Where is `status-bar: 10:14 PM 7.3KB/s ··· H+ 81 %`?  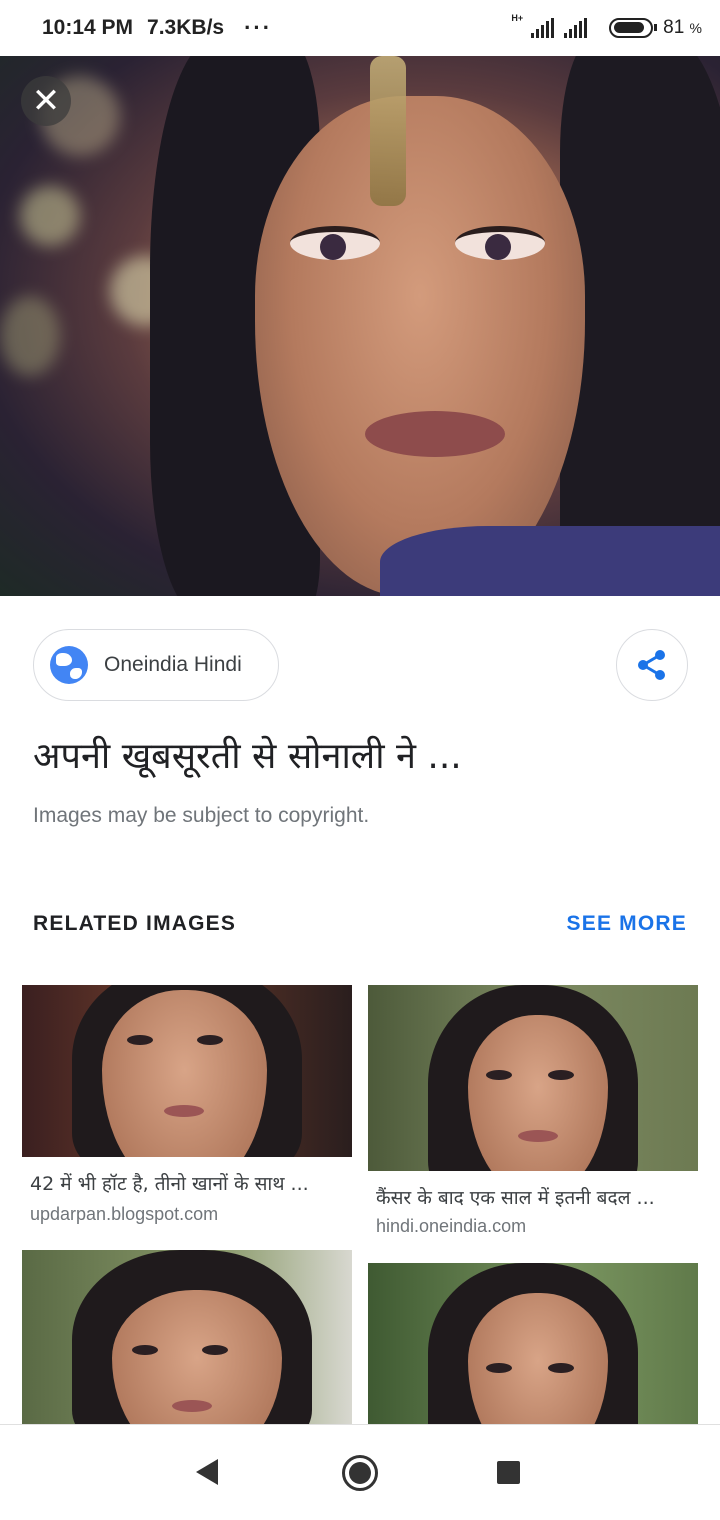 status-bar: 10:14 PM 7.3KB/s ··· H+ 81 % is located at coordinates (360, 28).